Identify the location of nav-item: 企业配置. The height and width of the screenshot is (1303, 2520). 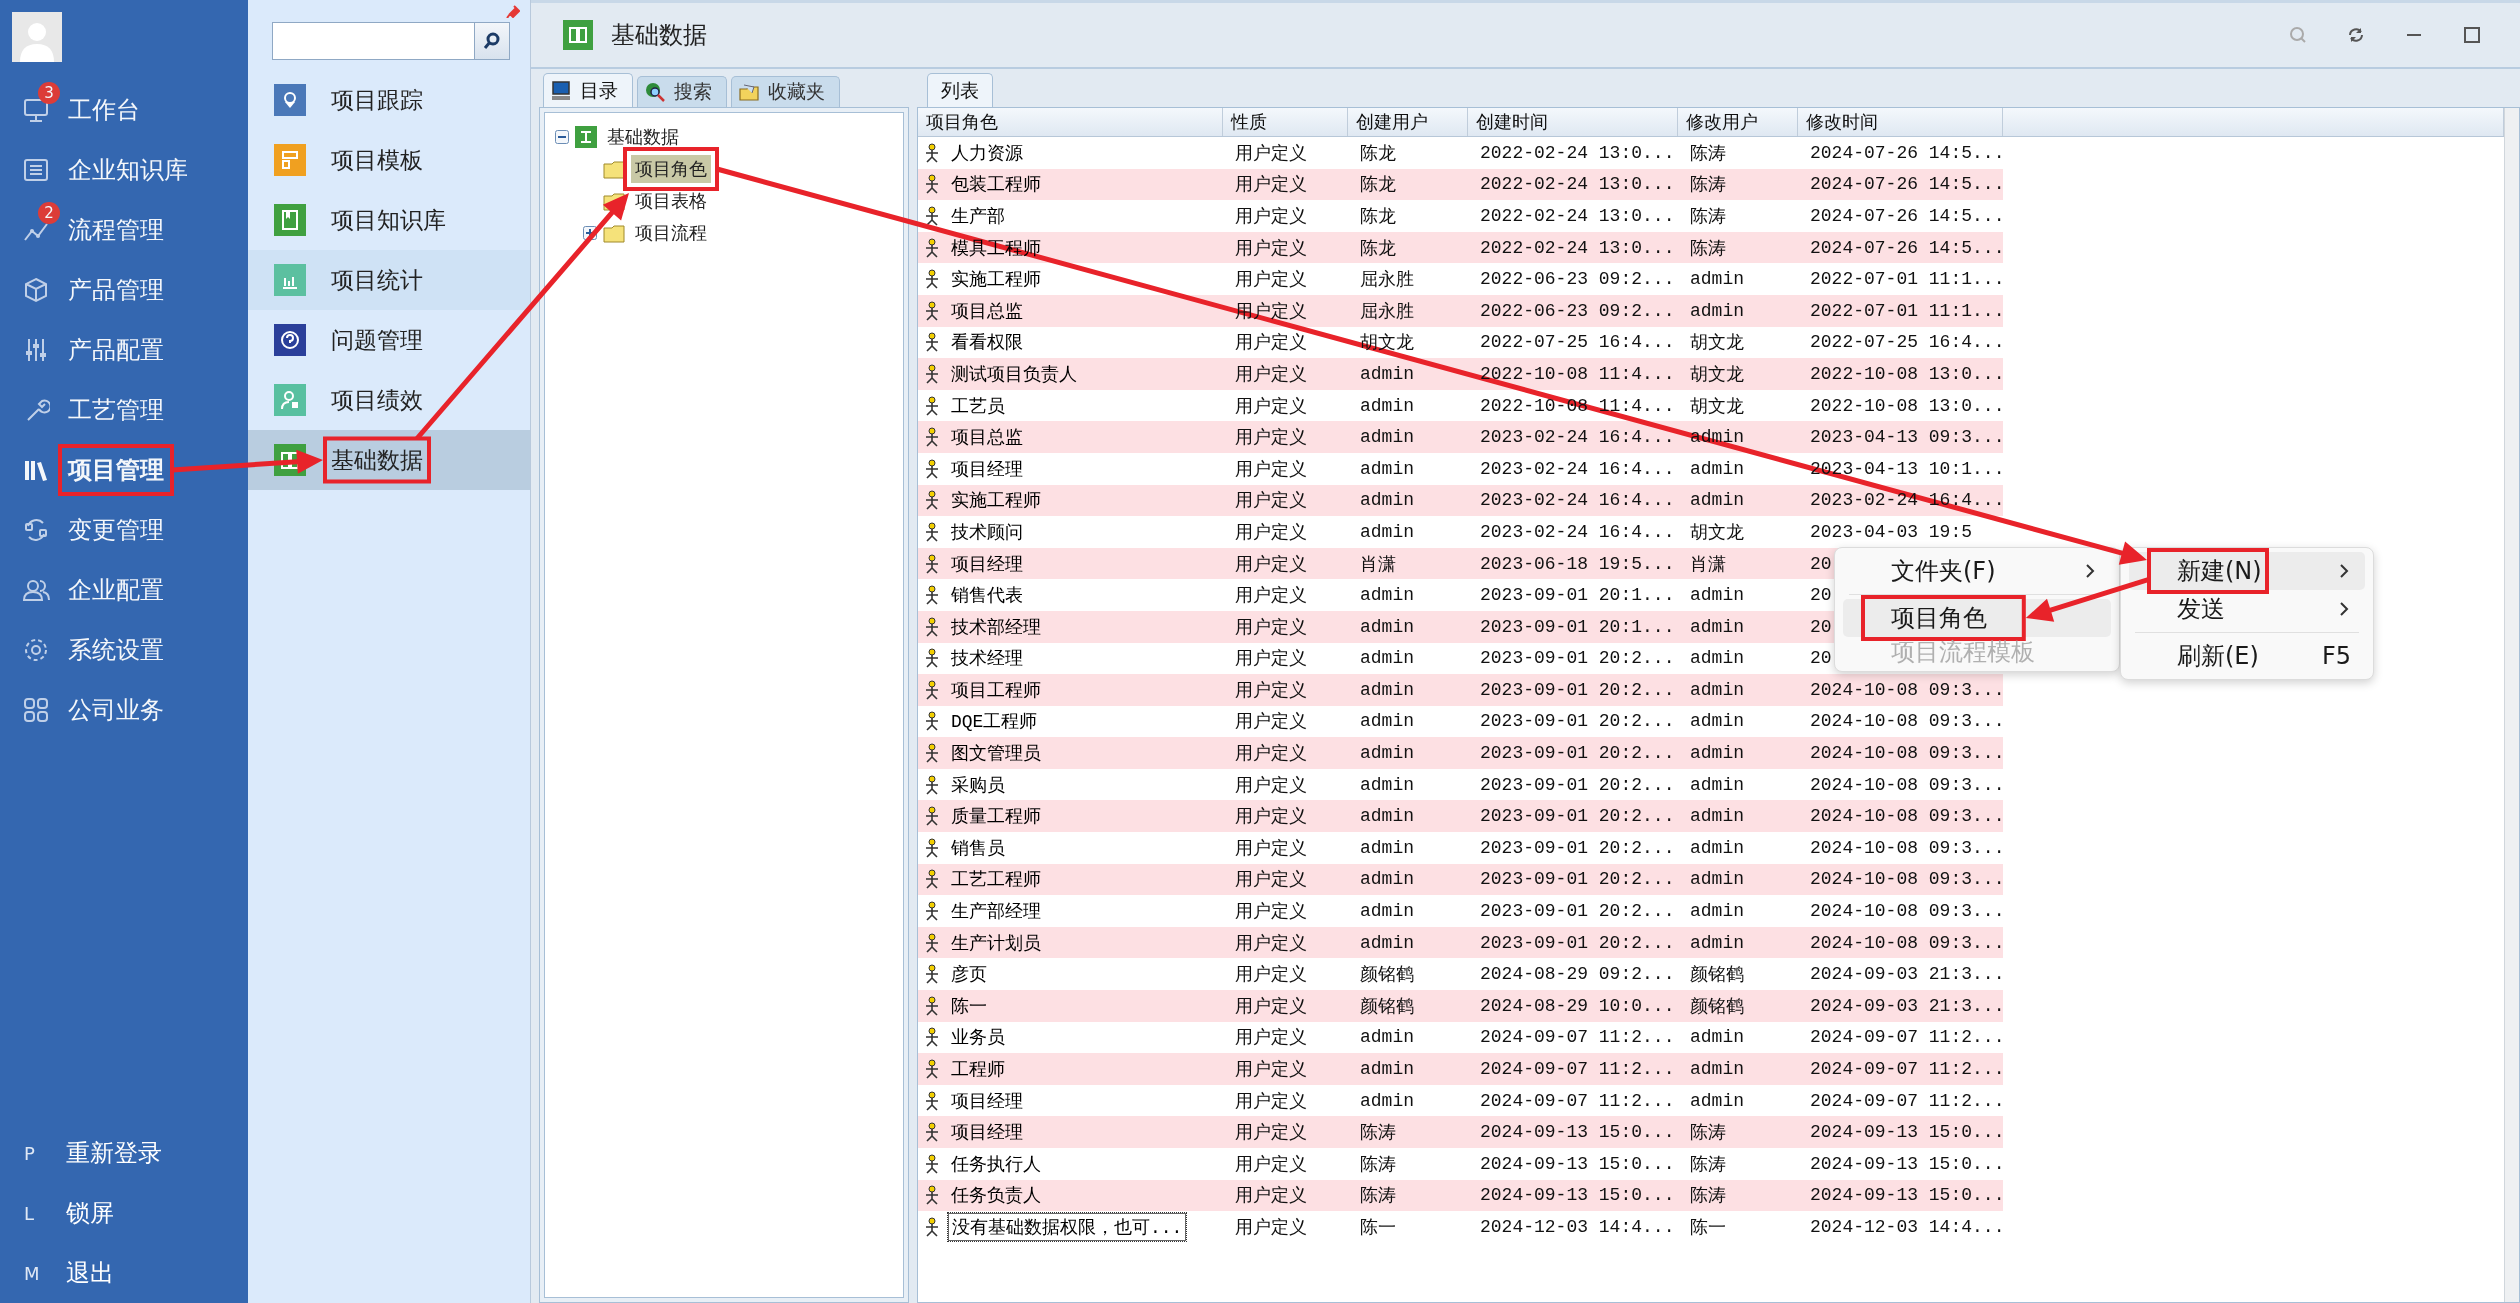
(124, 590).